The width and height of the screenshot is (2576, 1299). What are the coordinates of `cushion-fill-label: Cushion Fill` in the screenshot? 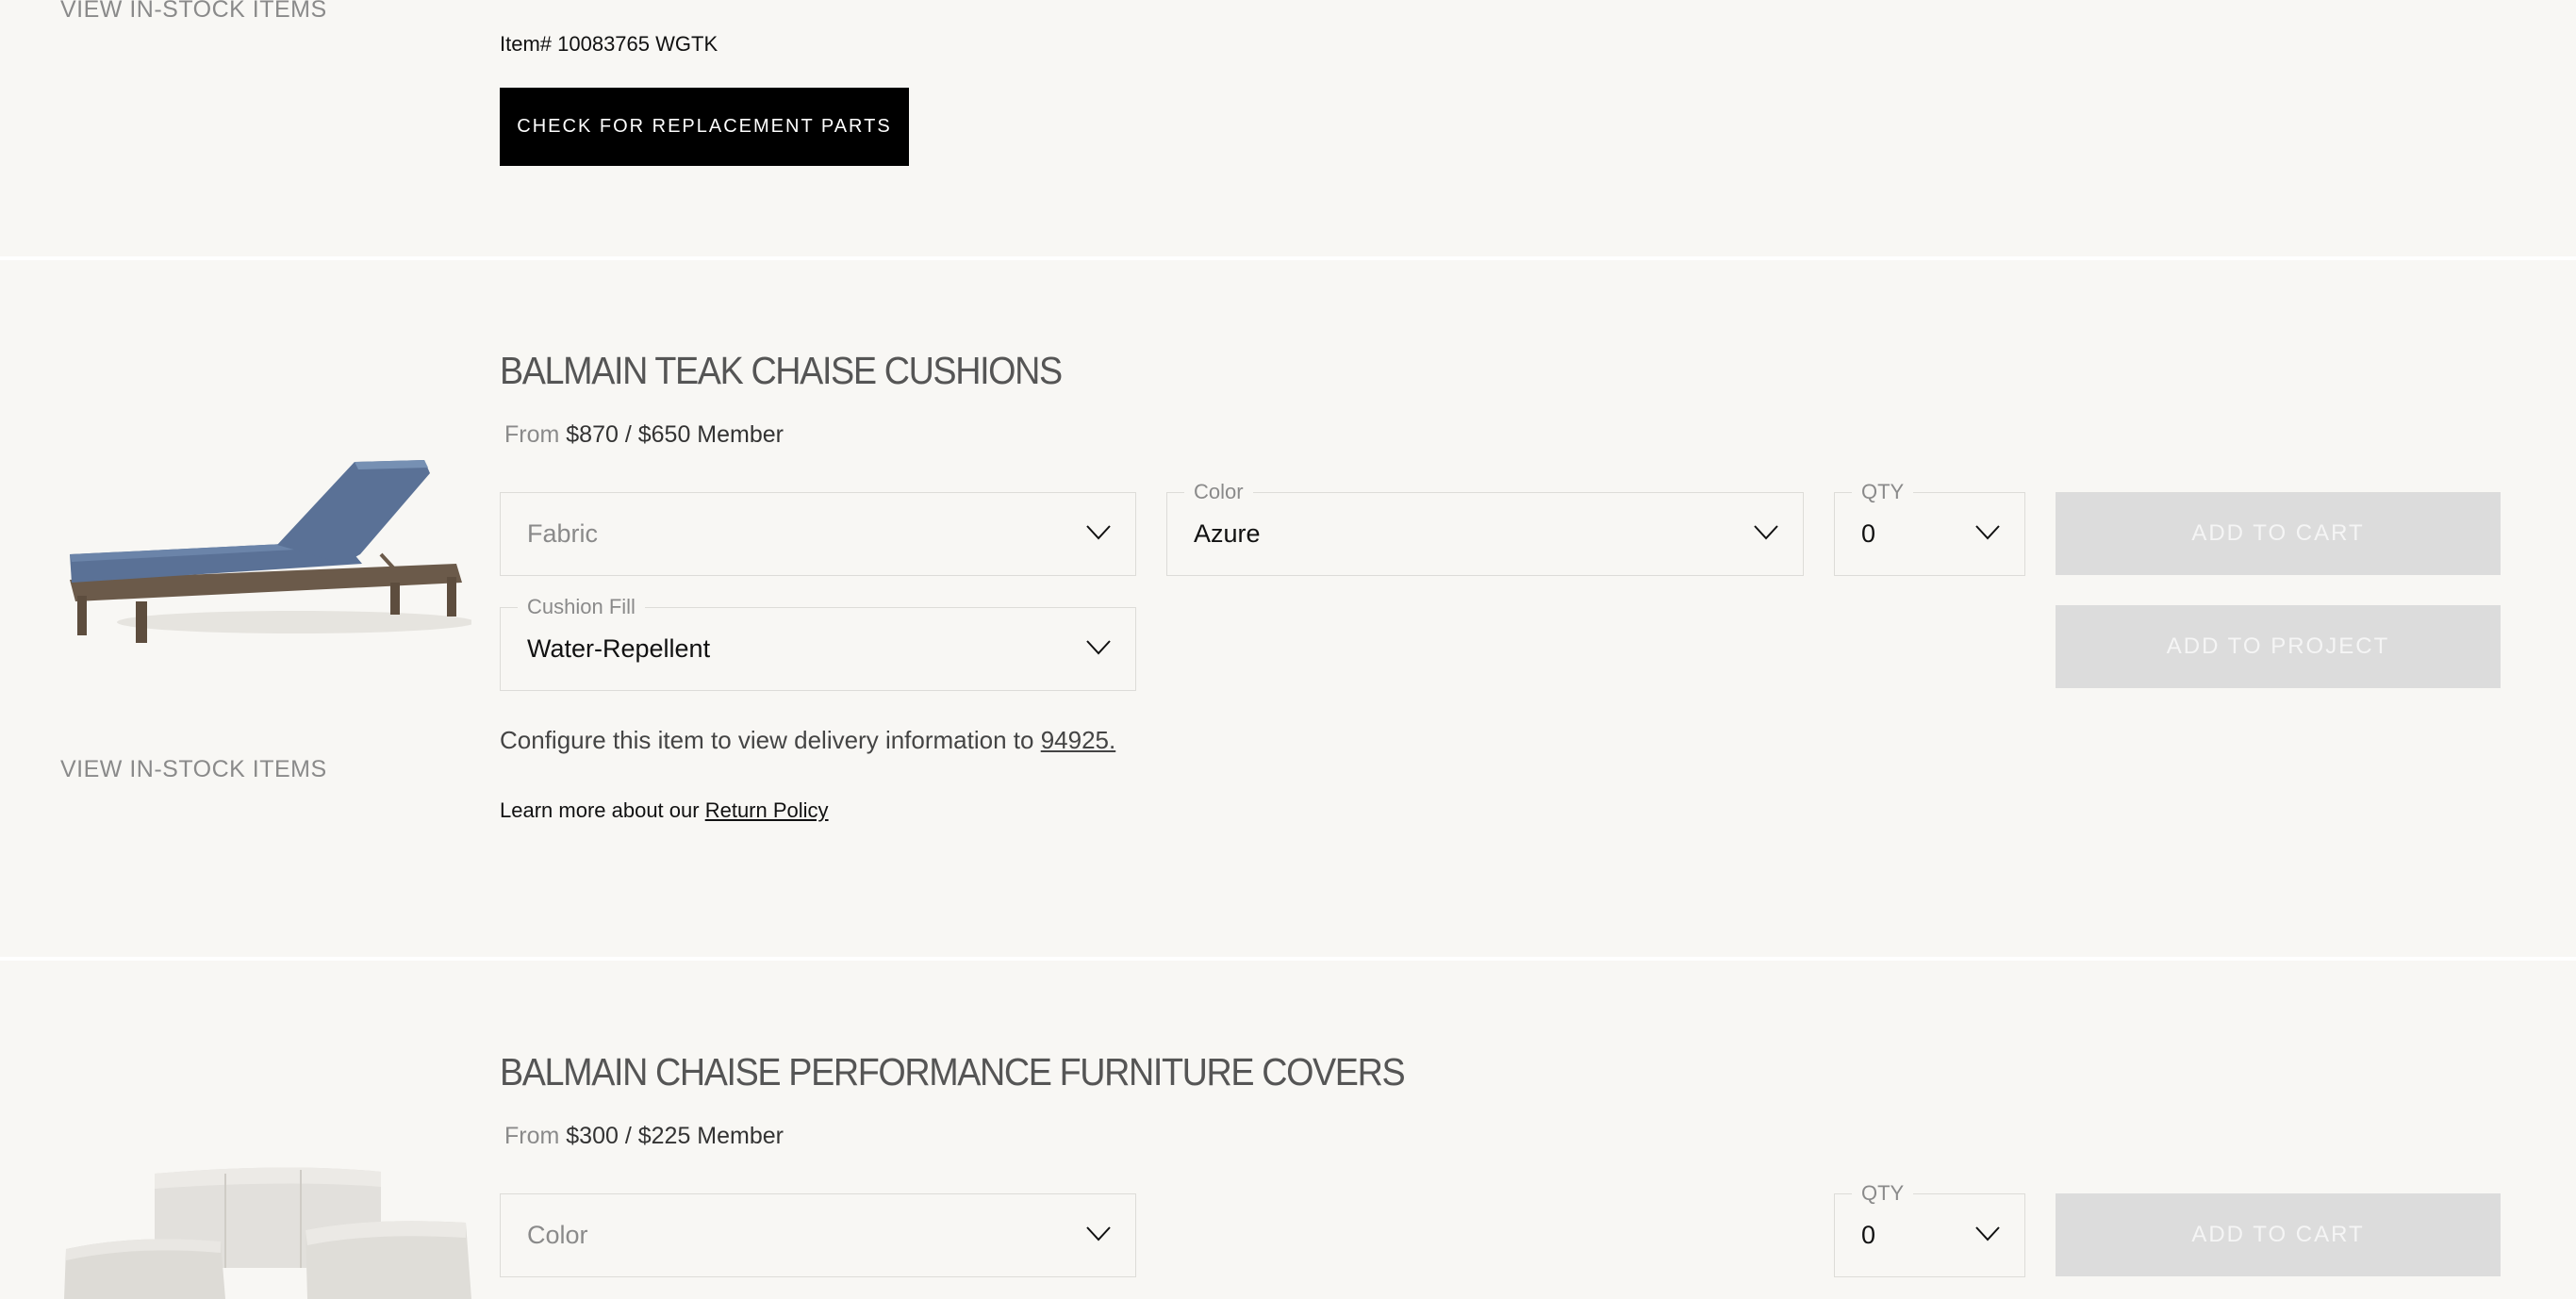 It's located at (581, 607).